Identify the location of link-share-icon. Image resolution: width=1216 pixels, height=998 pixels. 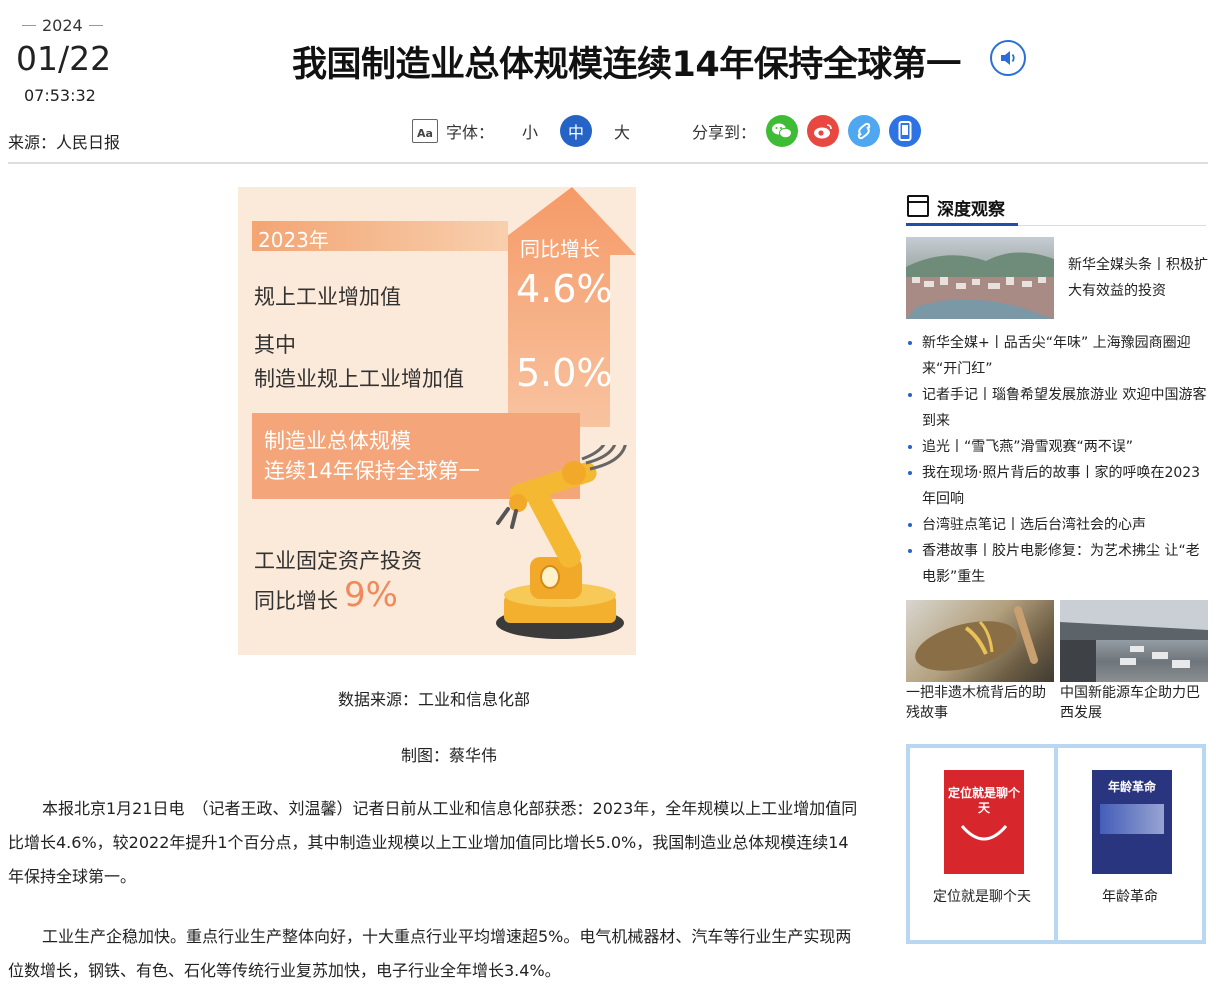
(864, 131).